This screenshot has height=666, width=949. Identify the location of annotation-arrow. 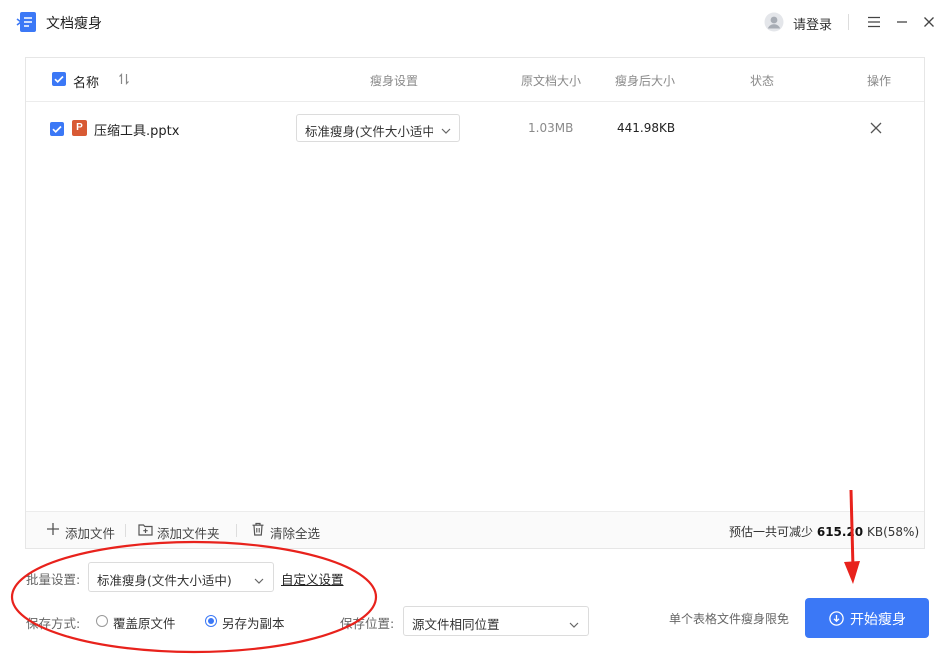
(852, 536).